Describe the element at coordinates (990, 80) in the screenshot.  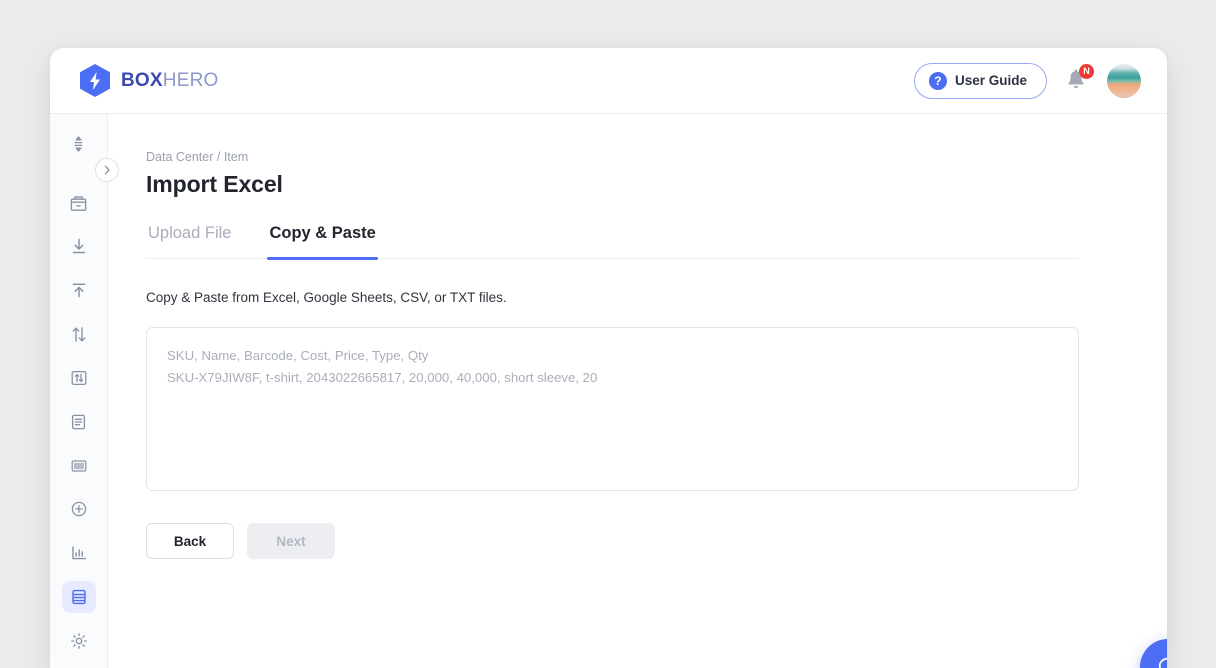
I see `user-guide-label: User Guide` at that location.